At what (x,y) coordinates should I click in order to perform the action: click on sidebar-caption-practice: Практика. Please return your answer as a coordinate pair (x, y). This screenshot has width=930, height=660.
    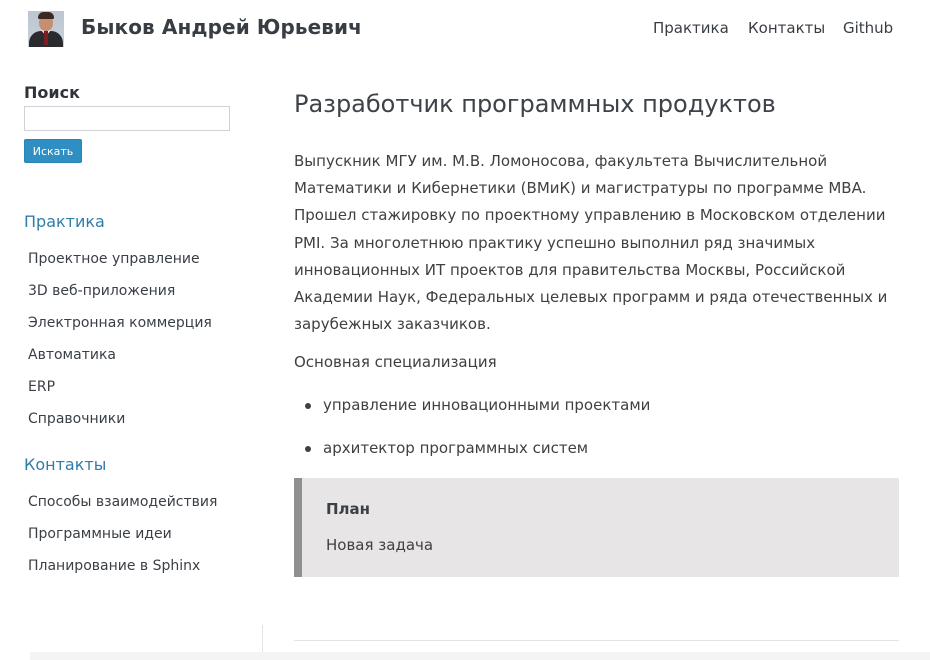
    Looking at the image, I should click on (64, 221).